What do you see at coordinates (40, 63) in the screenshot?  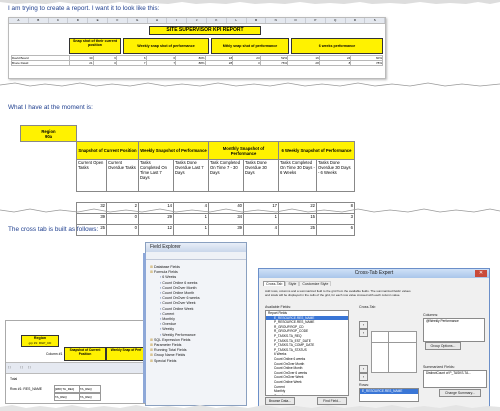 I see `table-cell: Bruce David` at bounding box center [40, 63].